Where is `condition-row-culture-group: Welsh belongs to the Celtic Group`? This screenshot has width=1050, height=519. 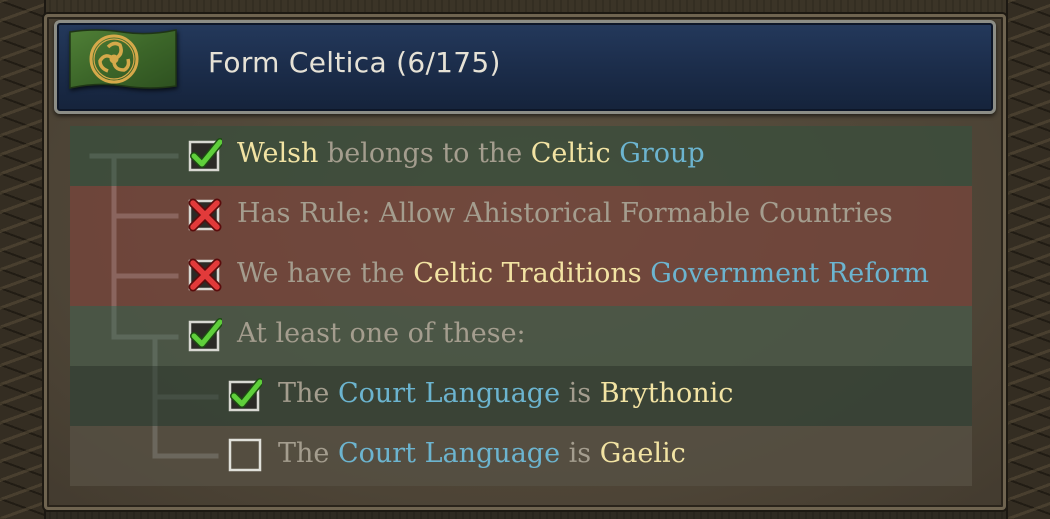 condition-row-culture-group: Welsh belongs to the Celtic Group is located at coordinates (521, 156).